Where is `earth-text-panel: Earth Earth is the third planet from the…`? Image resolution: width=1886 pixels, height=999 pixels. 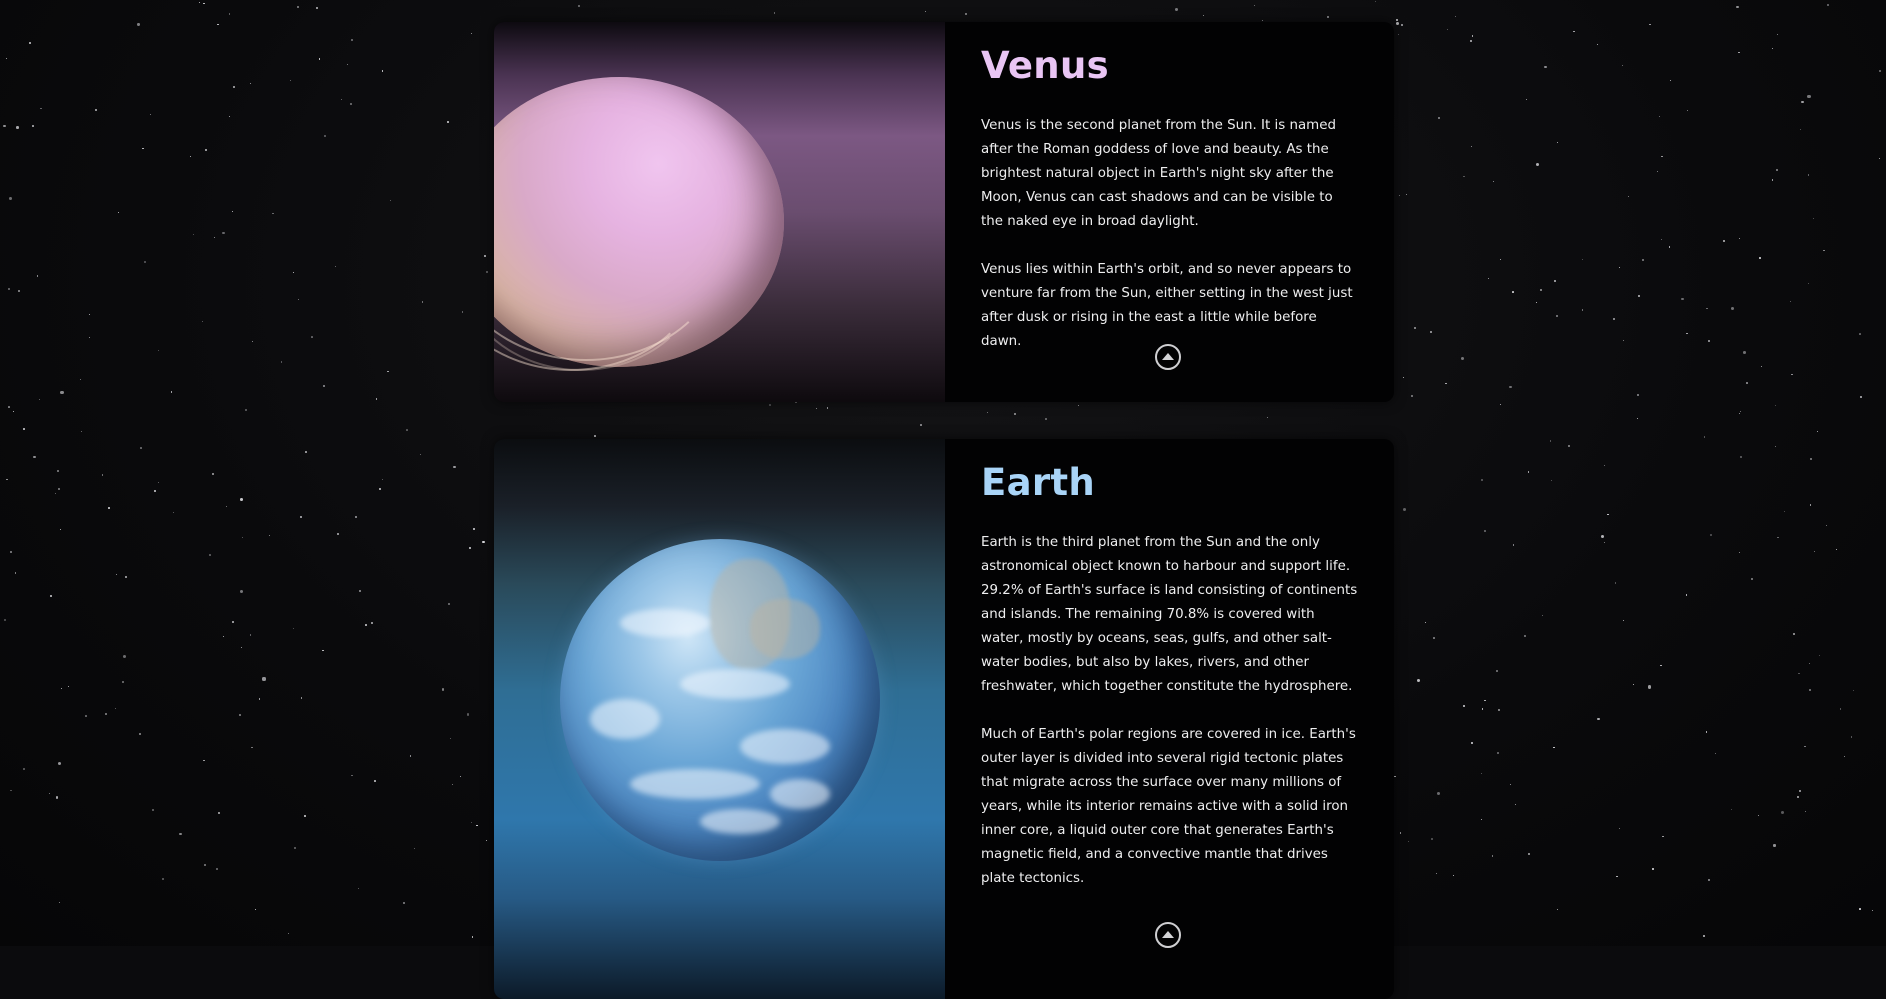 earth-text-panel: Earth Earth is the third planet from the… is located at coordinates (1169, 719).